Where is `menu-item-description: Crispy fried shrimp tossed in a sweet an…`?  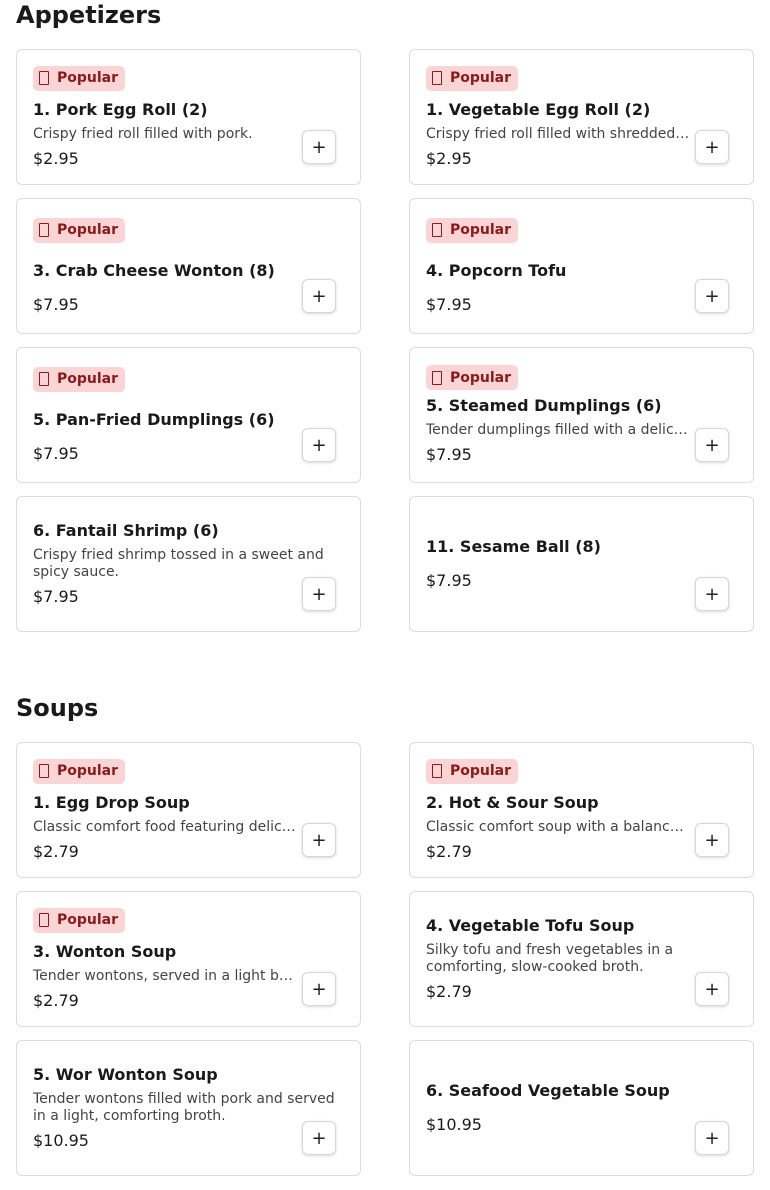
menu-item-description: Crispy fried shrimp tossed in a sweet an… is located at coordinates (178, 563).